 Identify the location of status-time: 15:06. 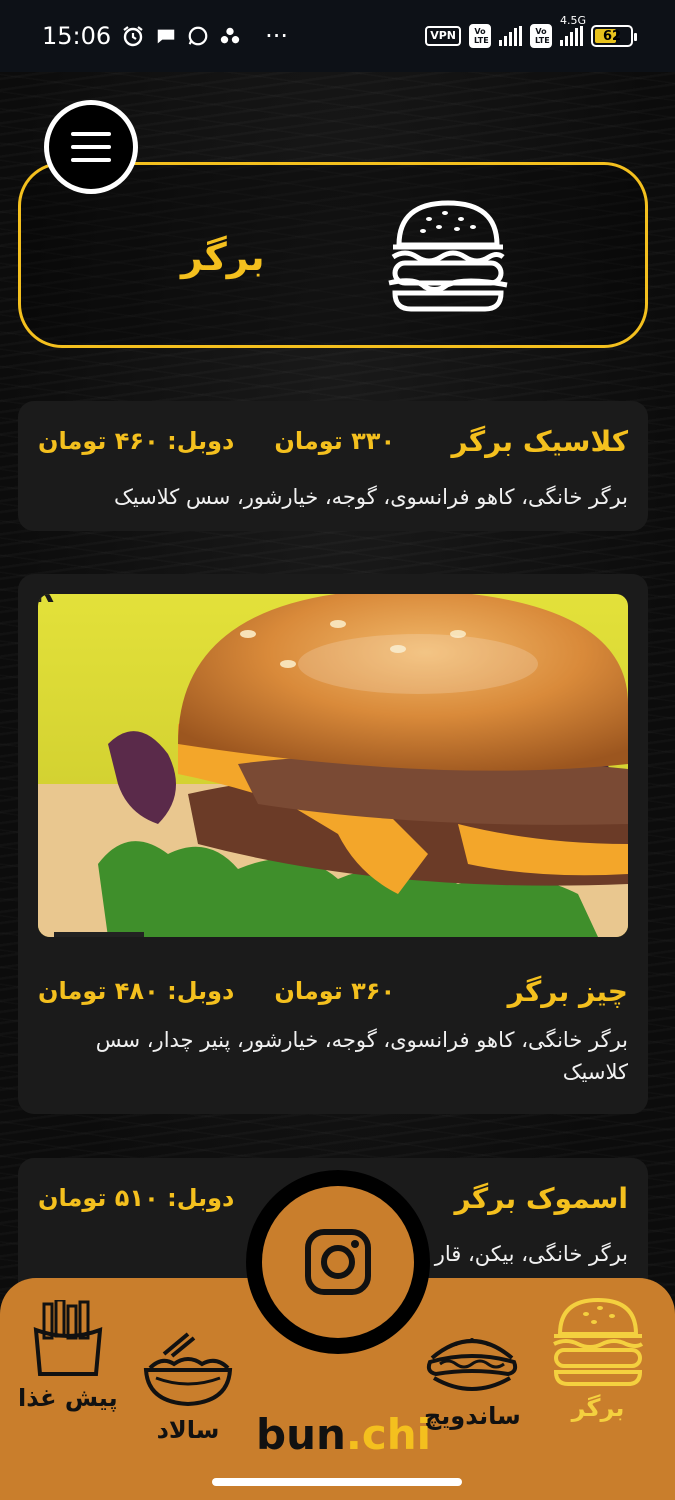
(77, 36).